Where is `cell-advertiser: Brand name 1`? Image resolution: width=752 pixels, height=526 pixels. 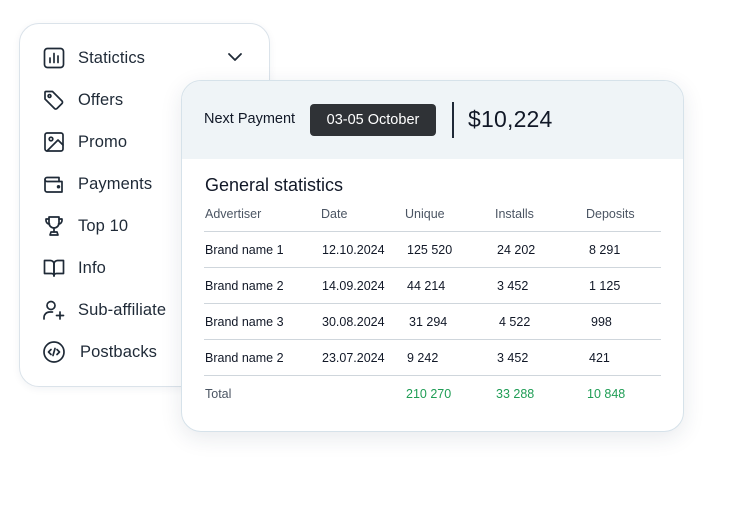 cell-advertiser: Brand name 1 is located at coordinates (244, 249).